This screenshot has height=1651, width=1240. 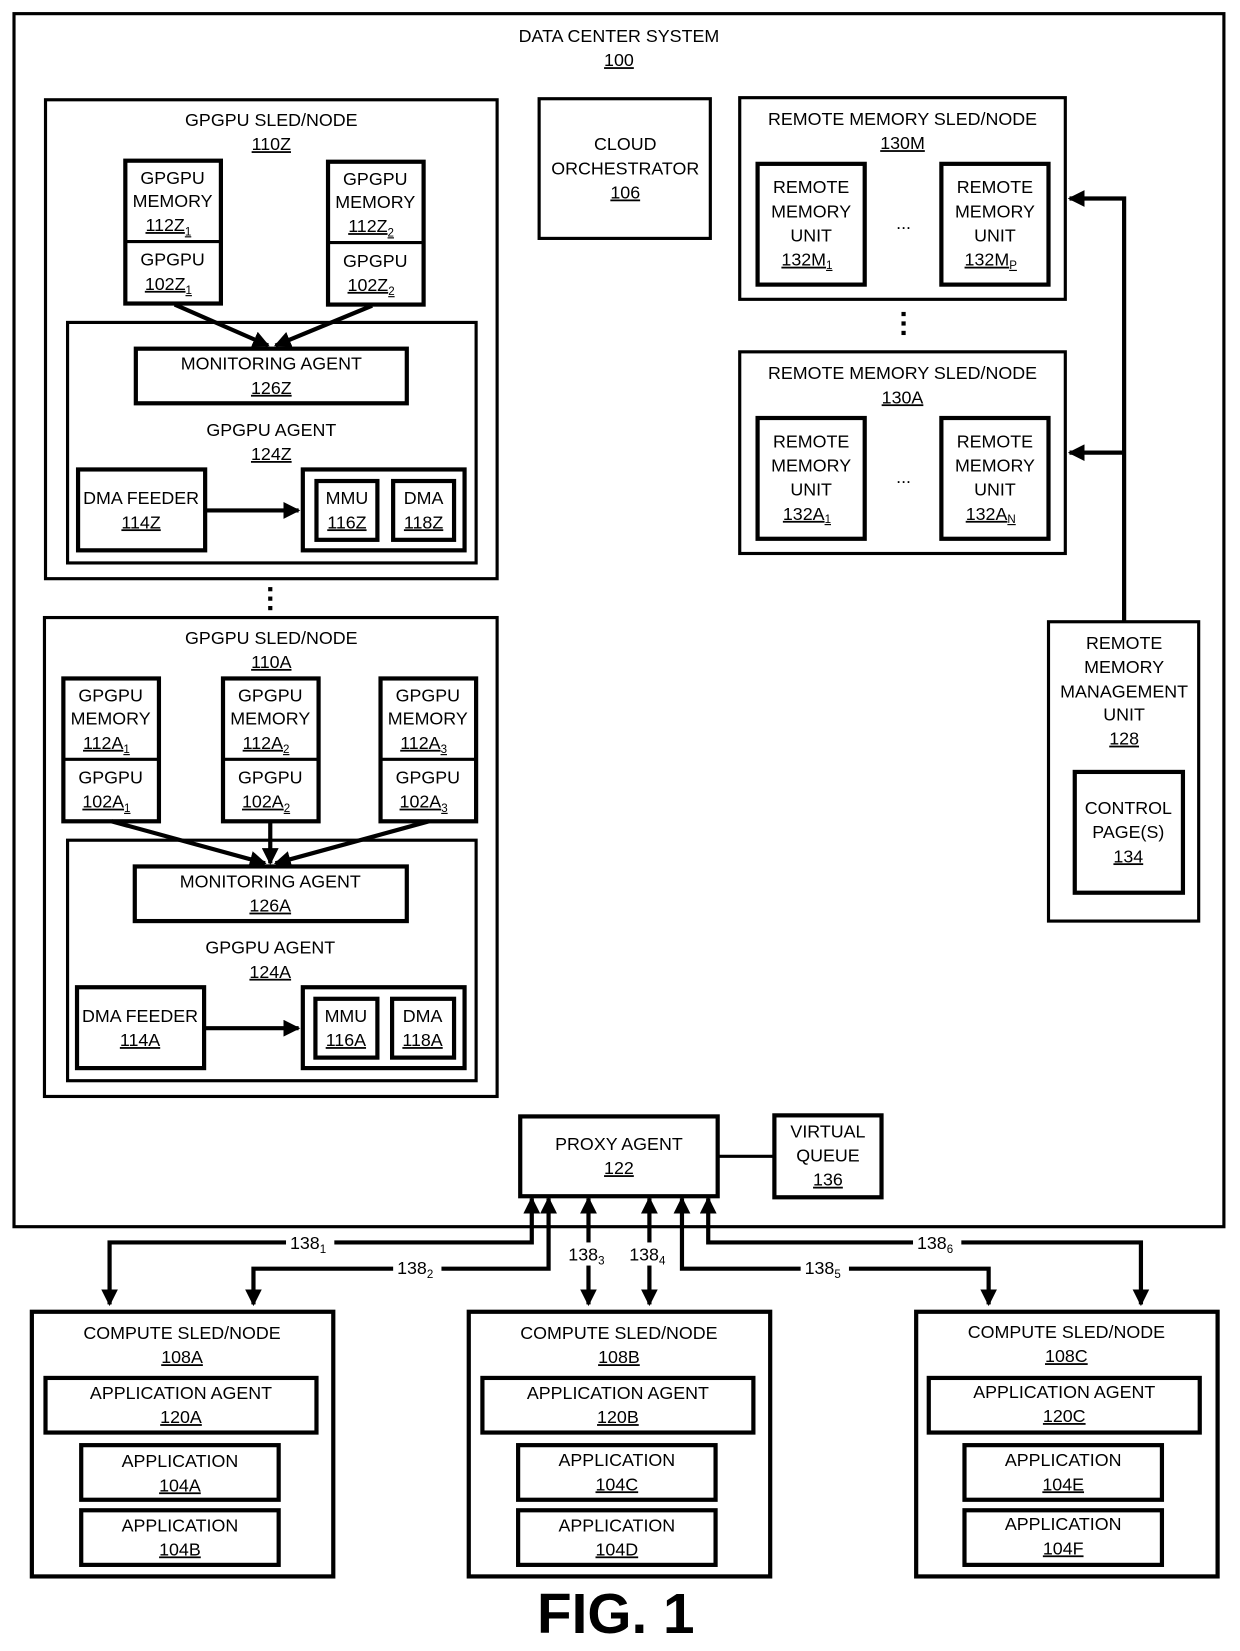 I want to click on application-ref: 104C, so click(x=617, y=1484).